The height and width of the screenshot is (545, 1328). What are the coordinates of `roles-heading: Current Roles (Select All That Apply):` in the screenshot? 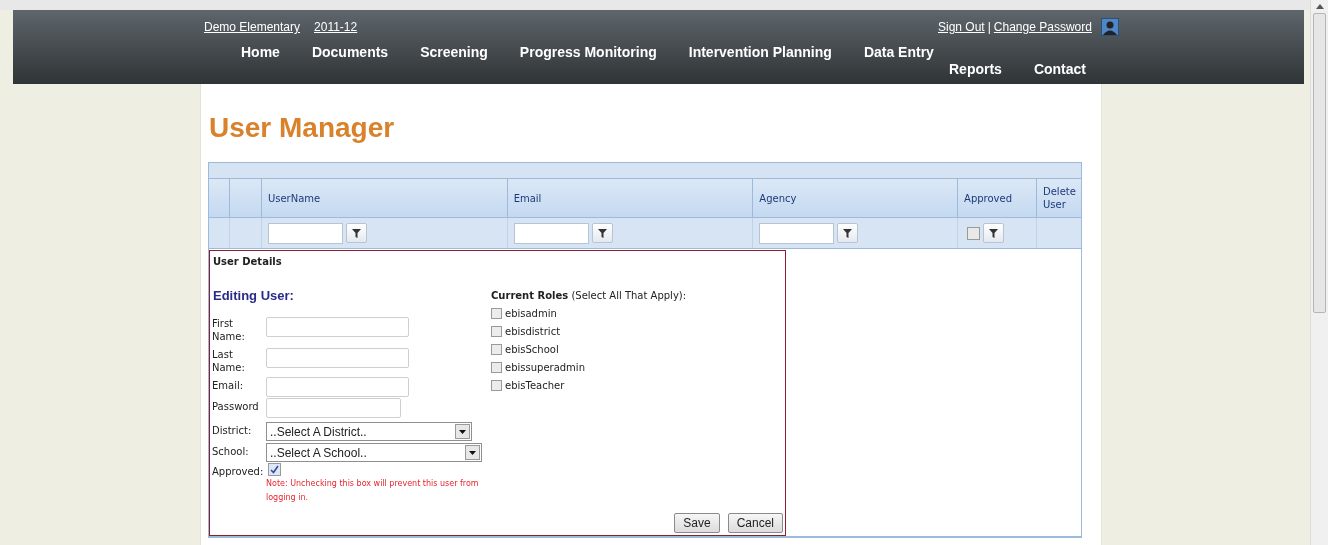 It's located at (589, 296).